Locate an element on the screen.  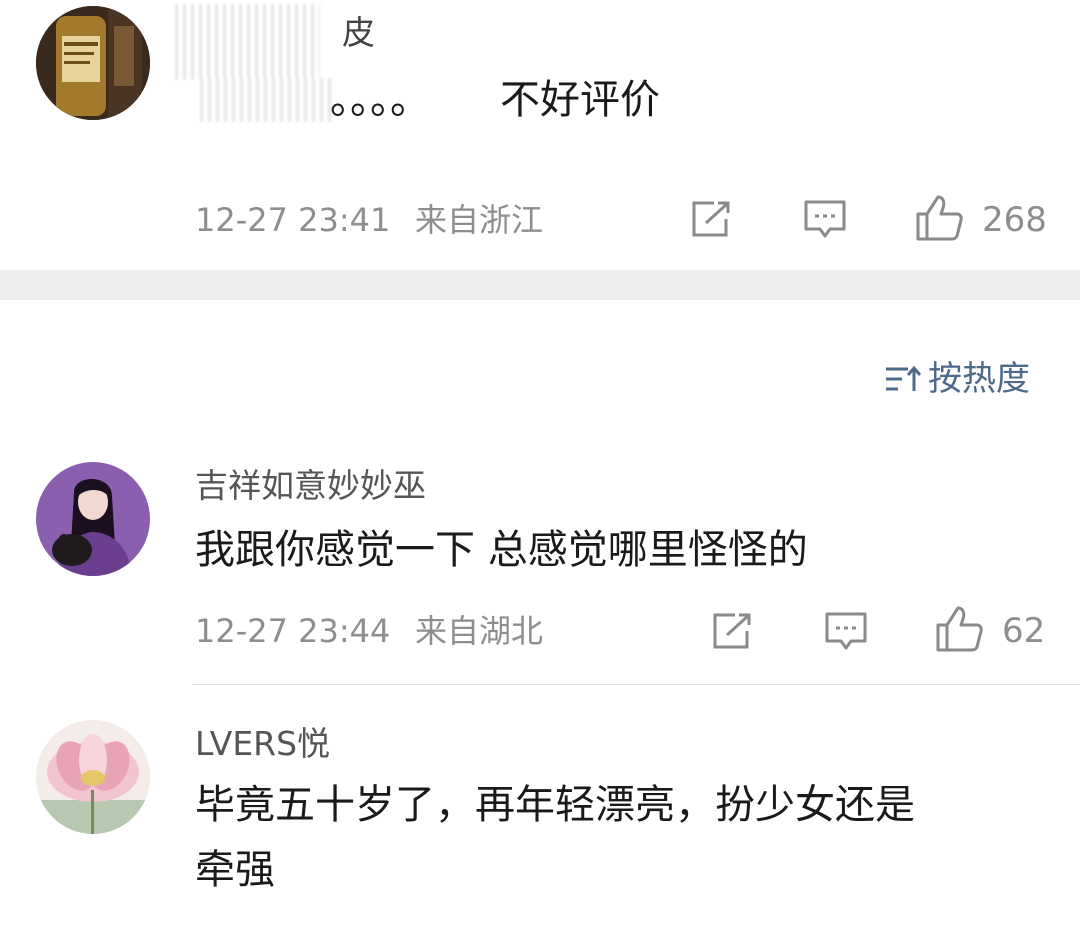
comment-username: 吉祥如意妙妙巫 is located at coordinates (310, 485).